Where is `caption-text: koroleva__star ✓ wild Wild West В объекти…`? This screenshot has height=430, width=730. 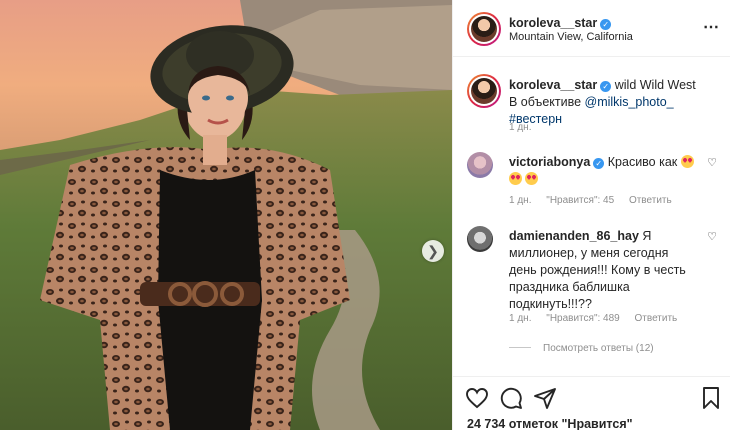 caption-text: koroleva__star ✓ wild Wild West В объекти… is located at coordinates (603, 102).